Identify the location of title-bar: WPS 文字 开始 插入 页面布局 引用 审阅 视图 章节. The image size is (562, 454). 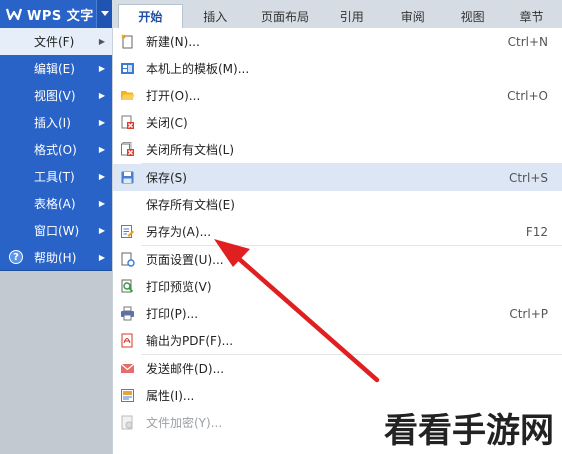
(281, 15).